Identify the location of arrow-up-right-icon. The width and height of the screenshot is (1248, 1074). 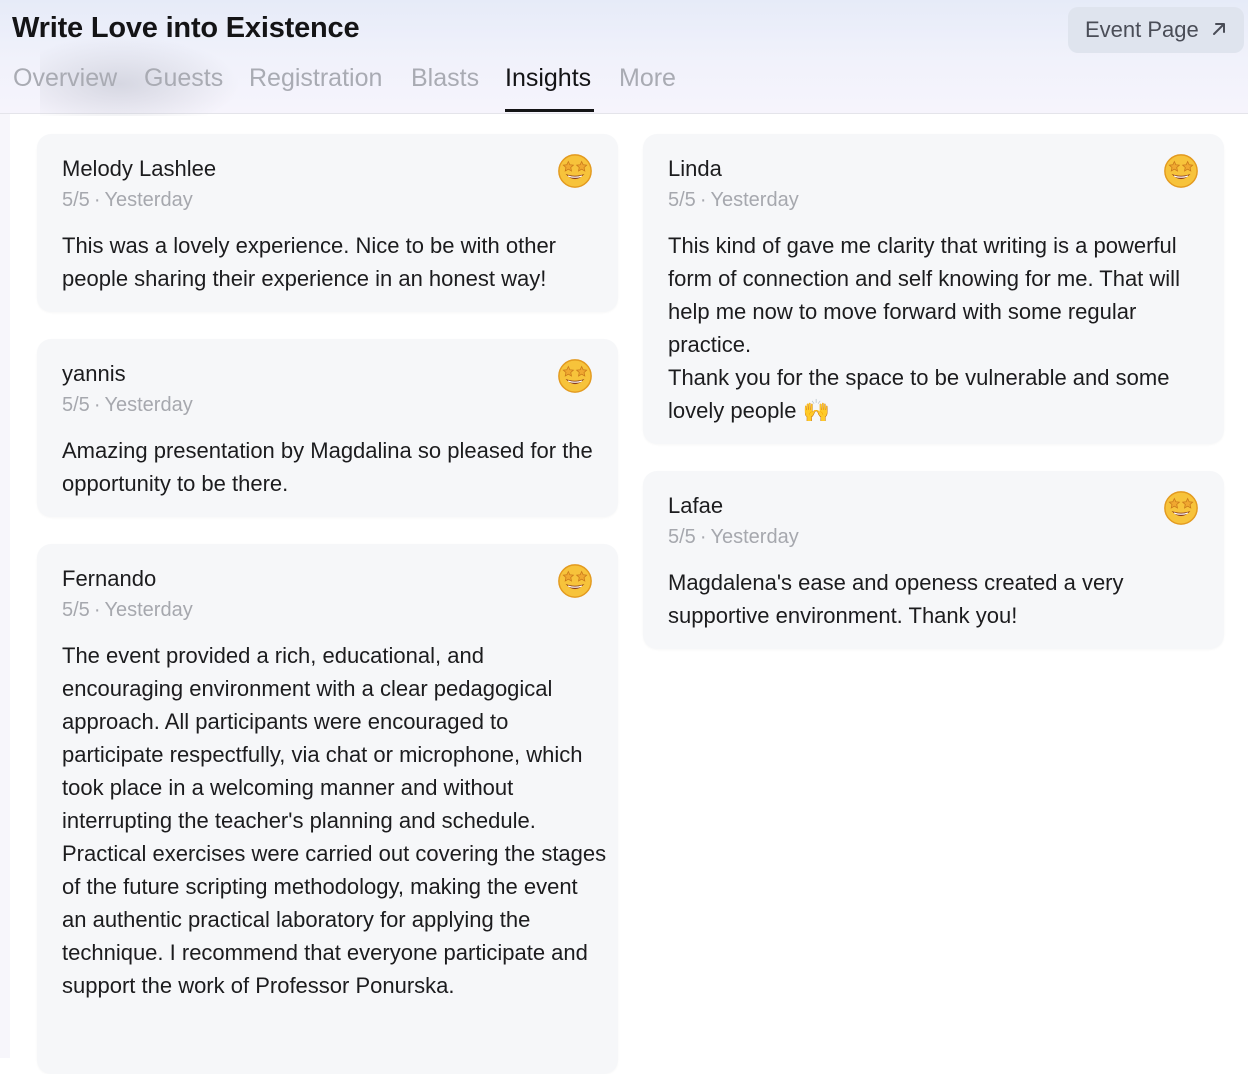
(1219, 29).